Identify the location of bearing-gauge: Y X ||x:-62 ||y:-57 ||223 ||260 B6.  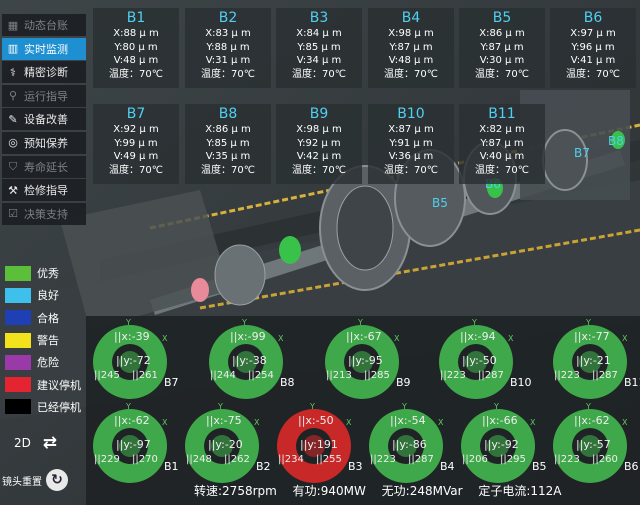
(596, 445).